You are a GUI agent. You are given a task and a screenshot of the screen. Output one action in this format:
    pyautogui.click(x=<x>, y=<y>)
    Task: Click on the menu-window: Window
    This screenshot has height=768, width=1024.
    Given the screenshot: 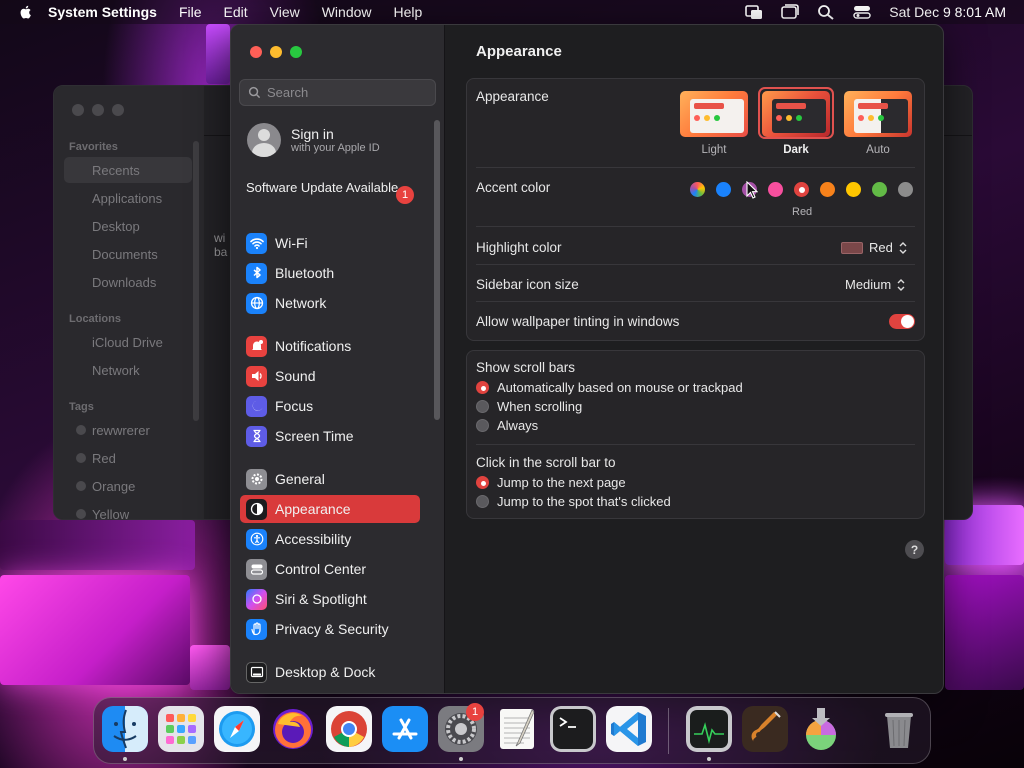 What is the action you would take?
    pyautogui.click(x=347, y=12)
    